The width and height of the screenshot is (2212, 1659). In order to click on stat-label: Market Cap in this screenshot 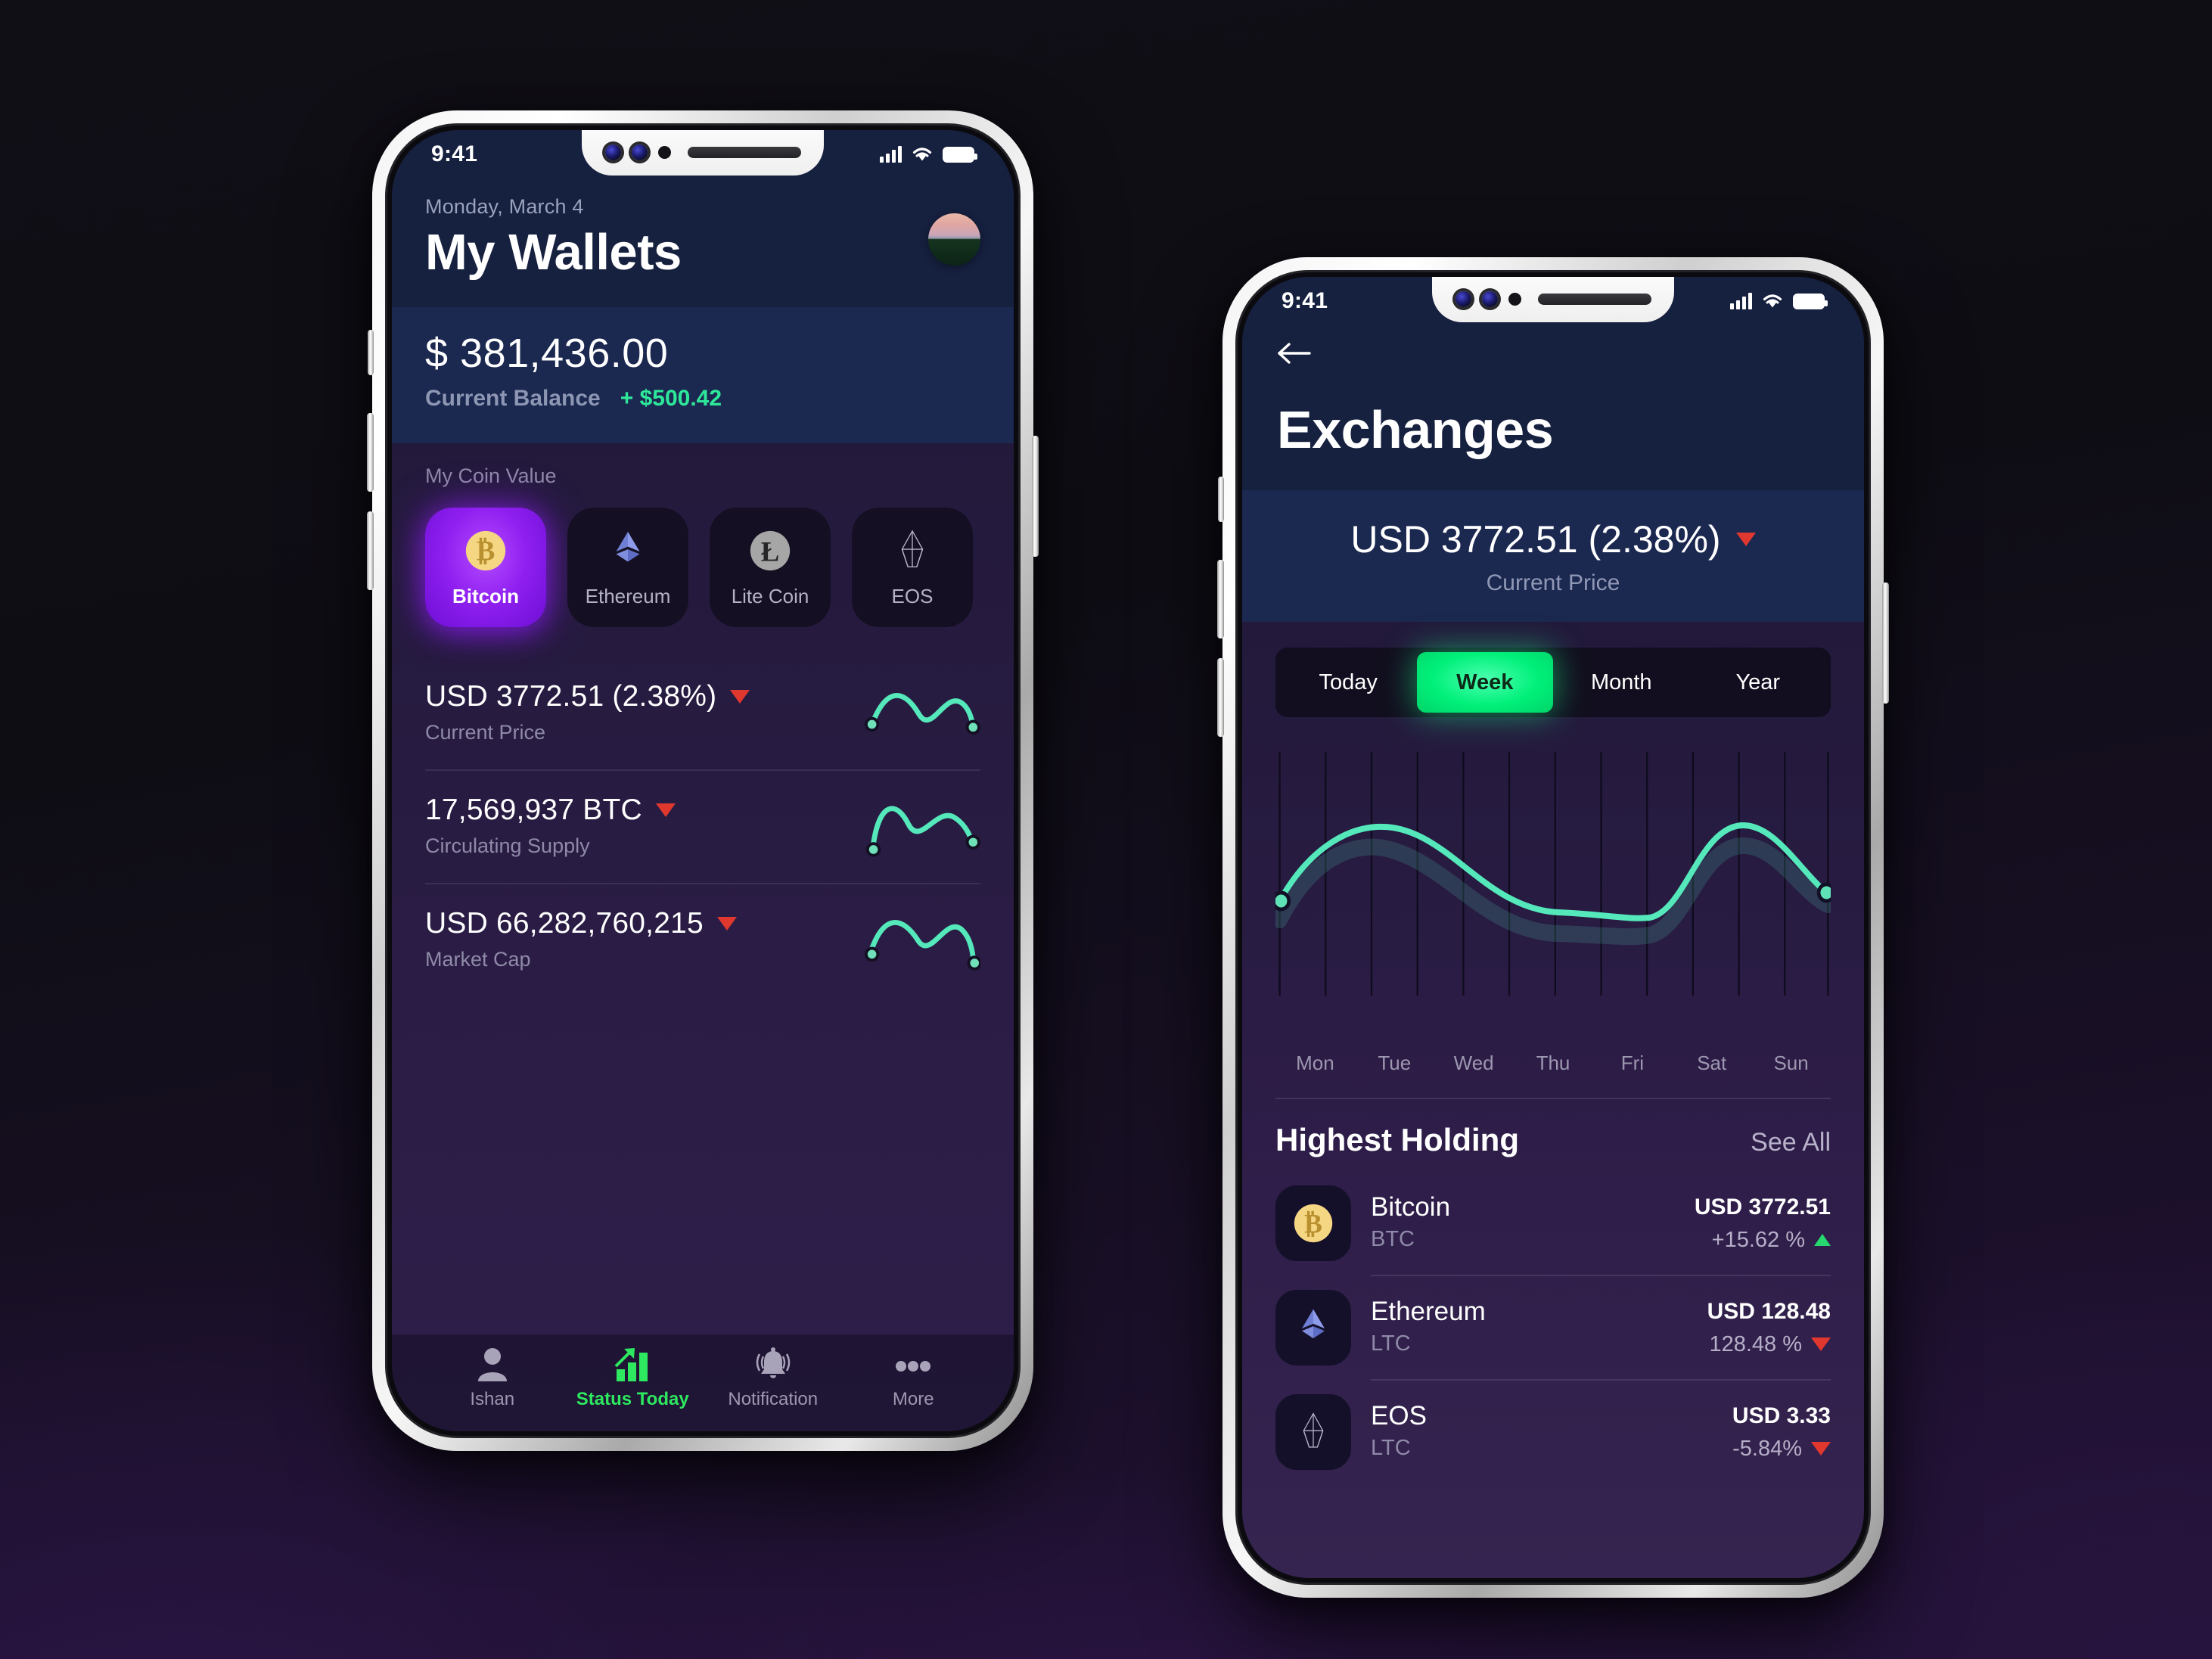, I will do `click(478, 959)`.